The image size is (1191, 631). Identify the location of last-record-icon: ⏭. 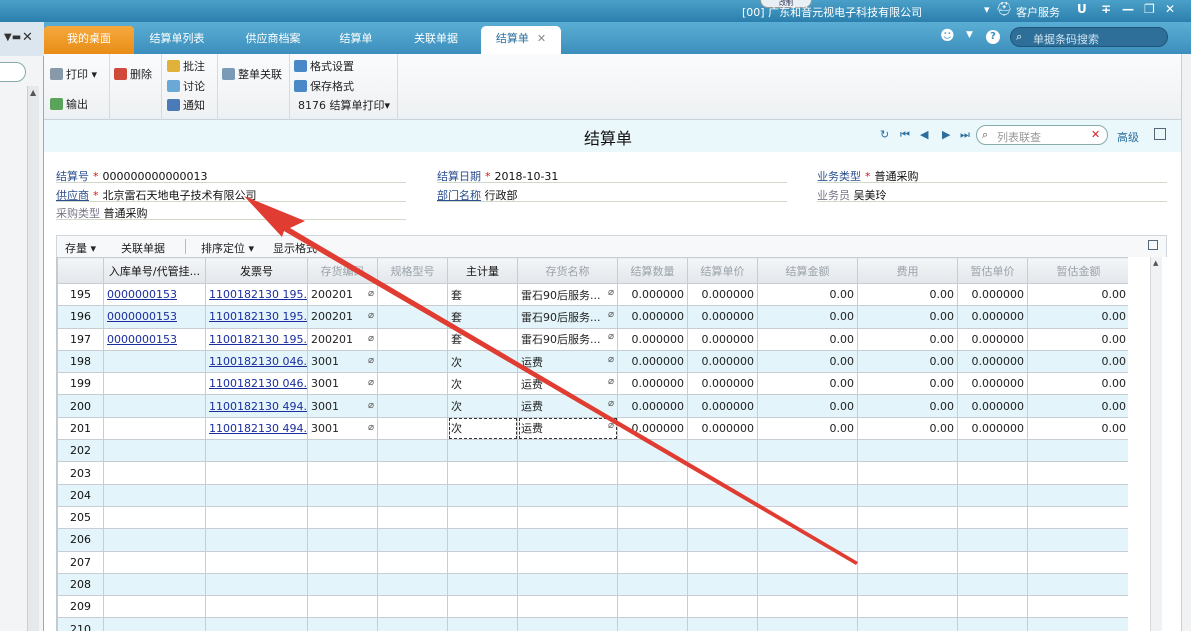
(965, 135).